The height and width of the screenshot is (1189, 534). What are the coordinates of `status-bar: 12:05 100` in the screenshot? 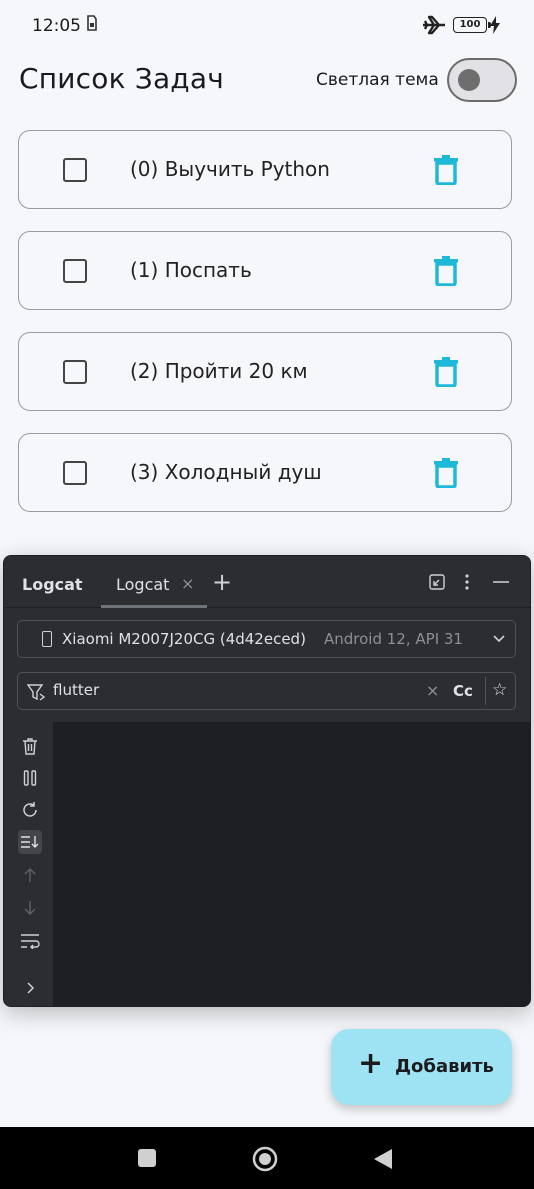 It's located at (267, 26).